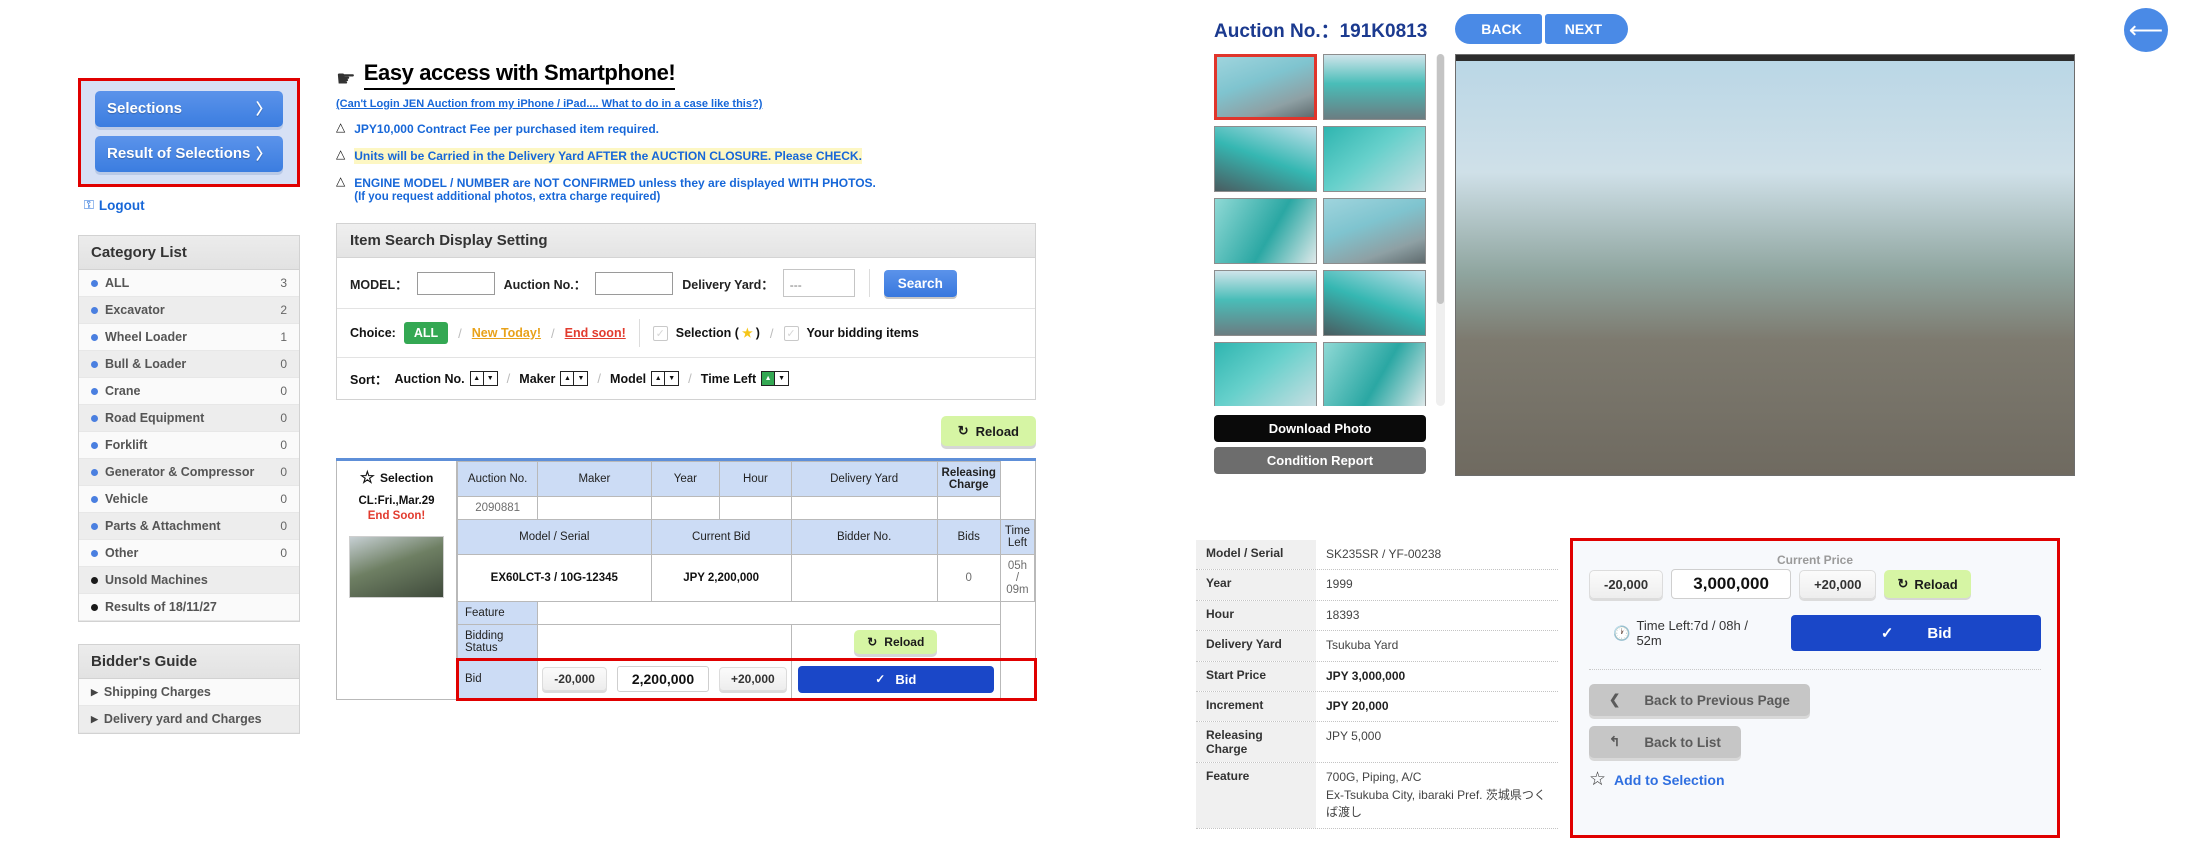 The image size is (2196, 848). What do you see at coordinates (283, 310) in the screenshot?
I see `category-item-count: 2` at bounding box center [283, 310].